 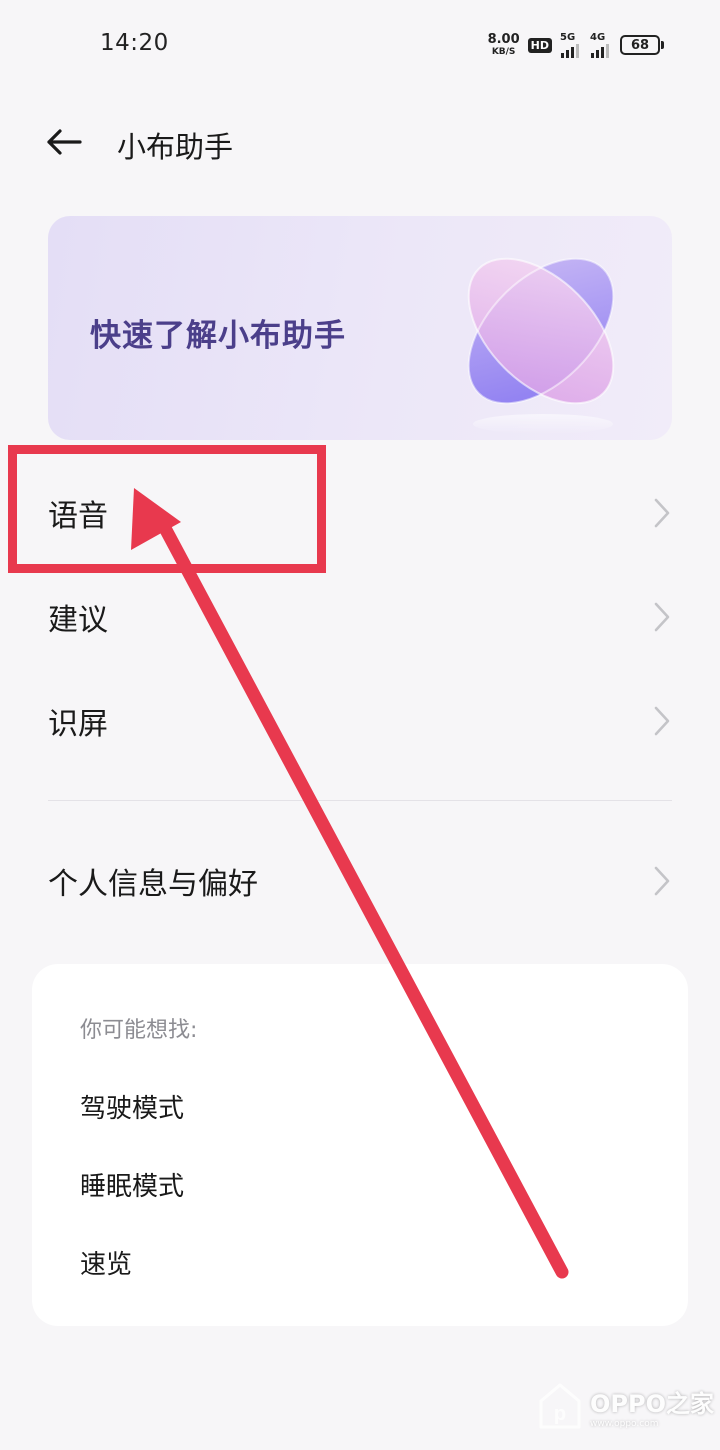 I want to click on watermark-text: OPPO之家, so click(x=652, y=1403).